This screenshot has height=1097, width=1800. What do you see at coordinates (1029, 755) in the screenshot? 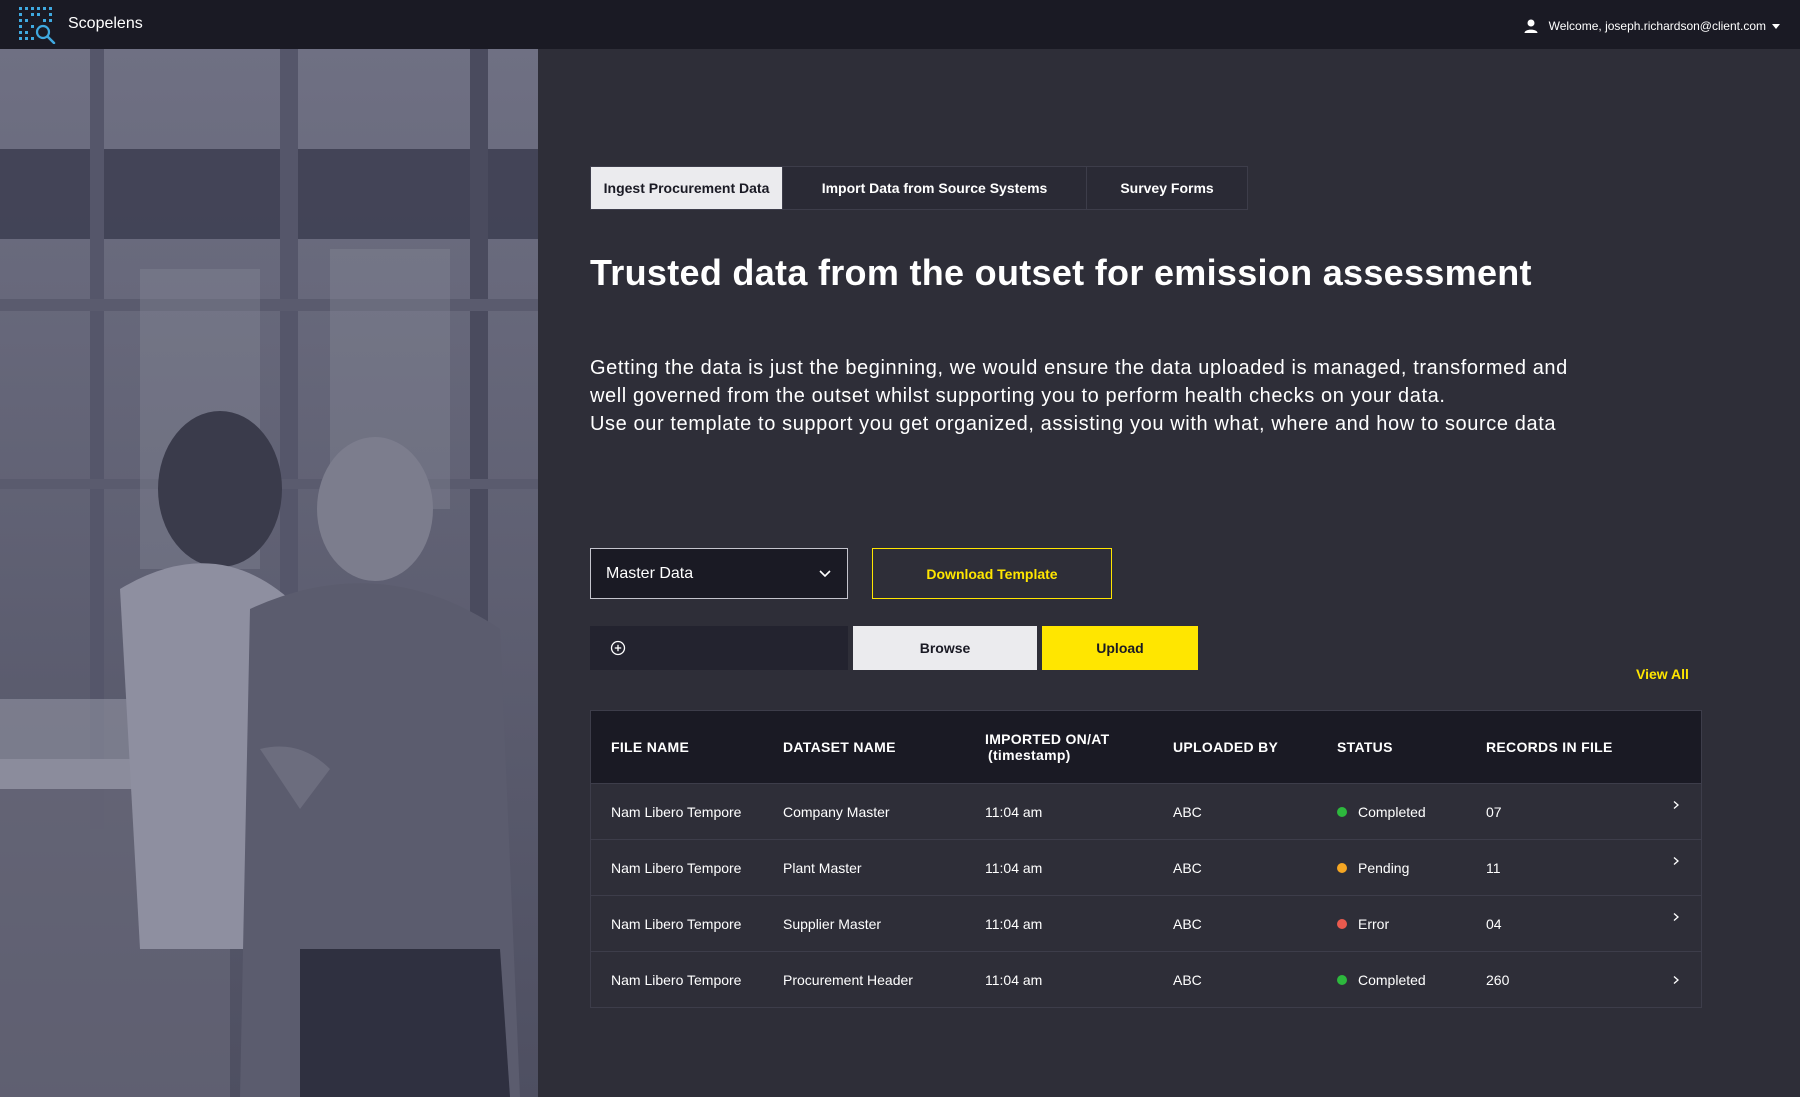
I see `header-imported-on-sub: (timestamp)` at bounding box center [1029, 755].